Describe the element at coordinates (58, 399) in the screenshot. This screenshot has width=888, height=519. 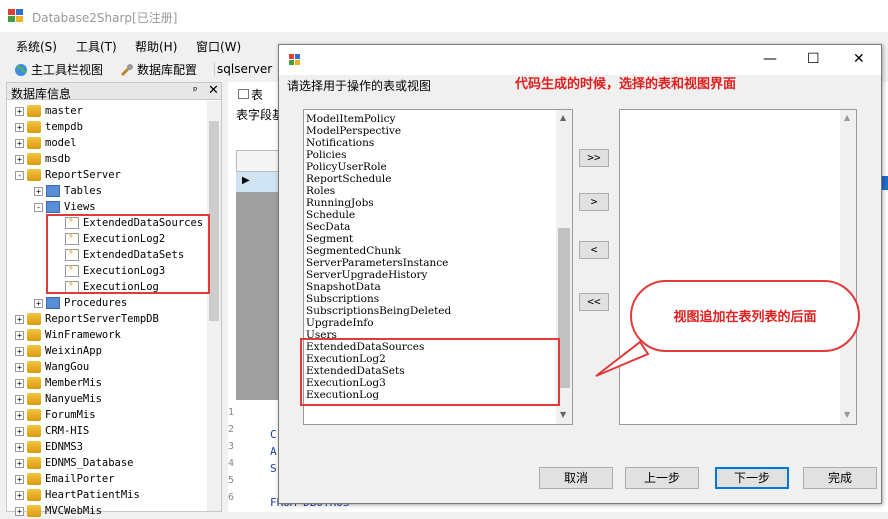
I see `tree-node: + NanyueMis` at that location.